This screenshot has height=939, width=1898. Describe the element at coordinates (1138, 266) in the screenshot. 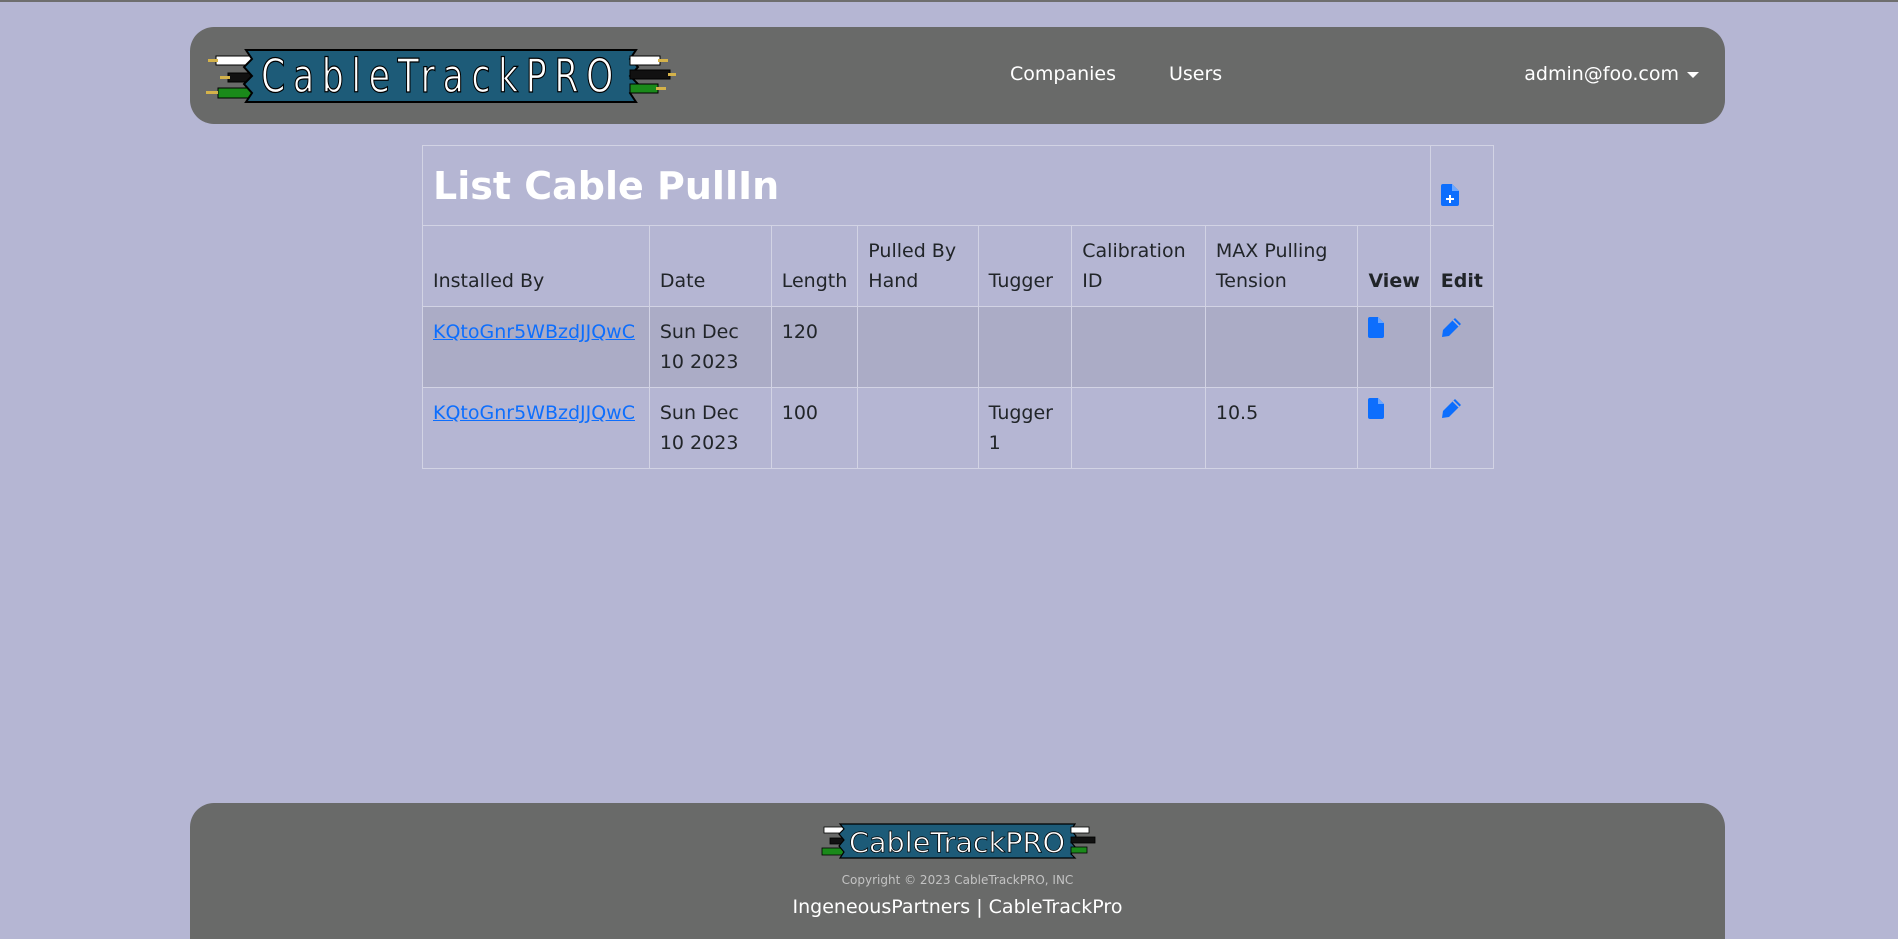

I see `header-calibration-id: Calibration ID` at that location.